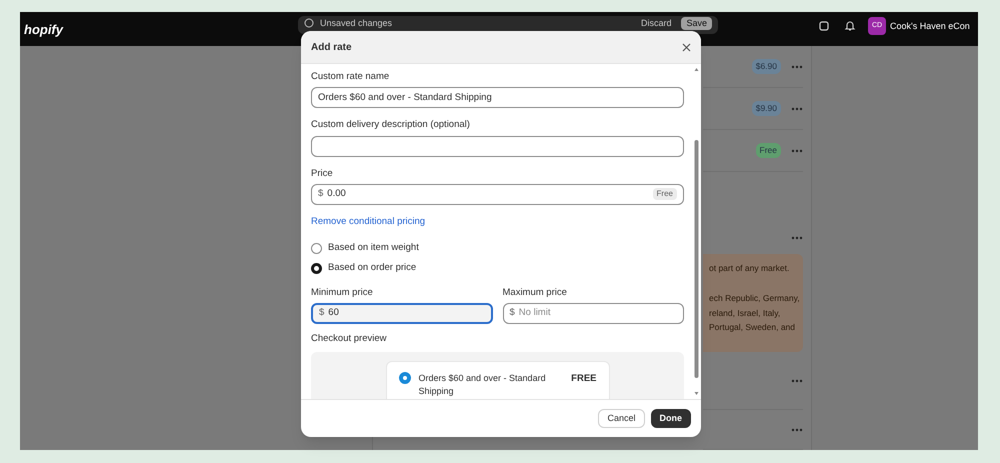 This screenshot has width=1000, height=463. What do you see at coordinates (309, 23) in the screenshot?
I see `info-icon` at bounding box center [309, 23].